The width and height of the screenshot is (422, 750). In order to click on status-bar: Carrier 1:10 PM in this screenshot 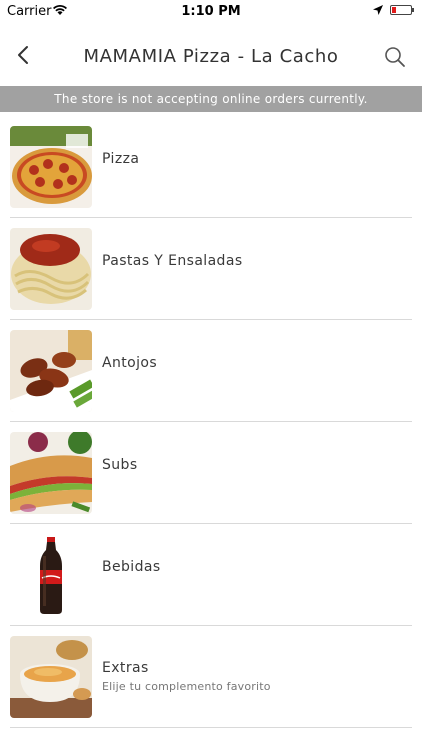, I will do `click(211, 11)`.